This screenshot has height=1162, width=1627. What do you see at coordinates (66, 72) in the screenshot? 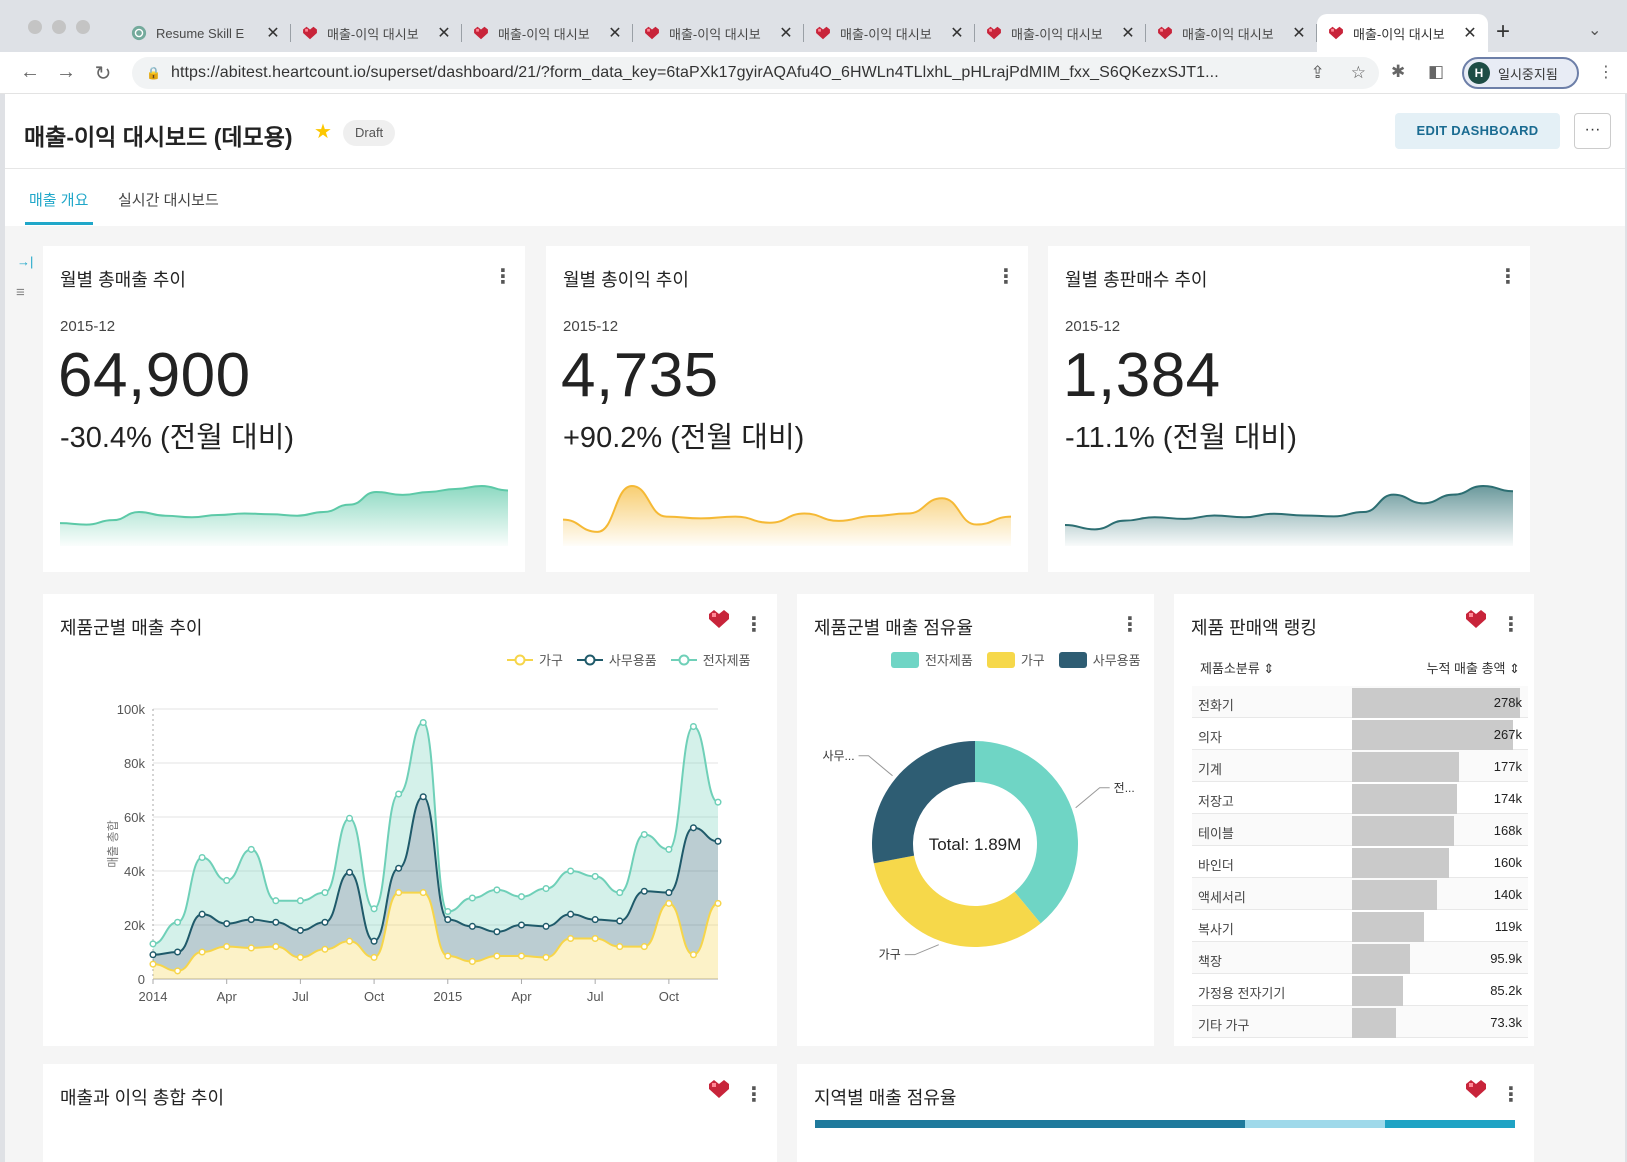
I see `forward-icon: →` at bounding box center [66, 72].